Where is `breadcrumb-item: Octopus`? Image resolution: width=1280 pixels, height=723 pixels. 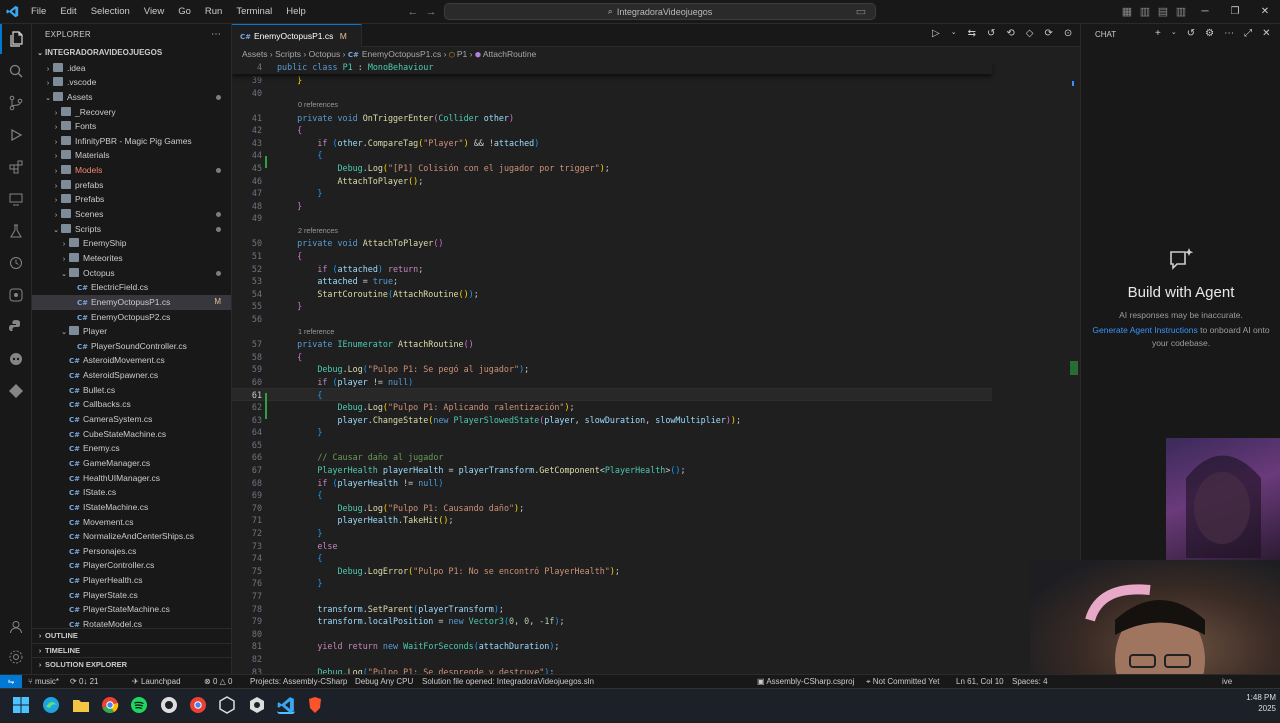 breadcrumb-item: Octopus is located at coordinates (325, 54).